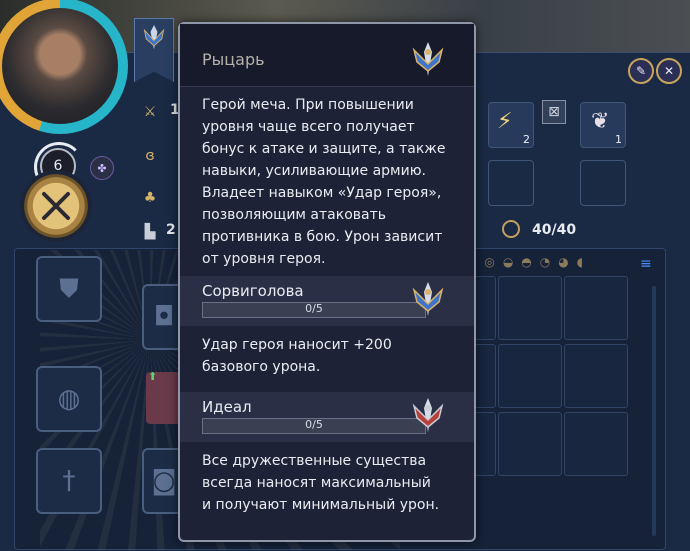 This screenshot has width=690, height=551. Describe the element at coordinates (327, 55) in the screenshot. I see `tooltip-header: Рыцарь` at that location.